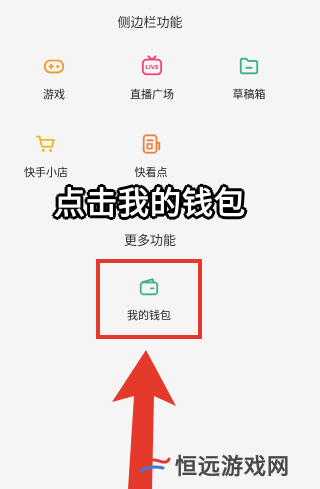  What do you see at coordinates (54, 66) in the screenshot?
I see `gamepad-icon` at bounding box center [54, 66].